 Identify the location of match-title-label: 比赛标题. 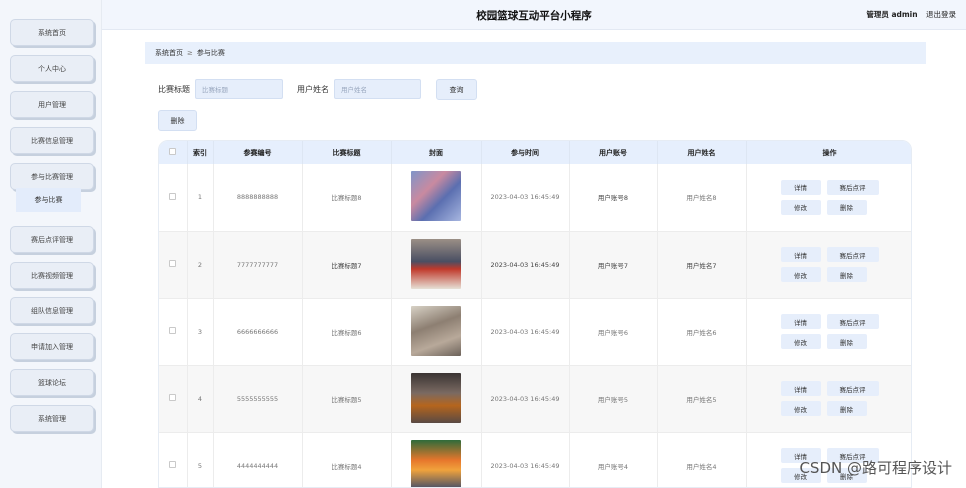
(174, 89).